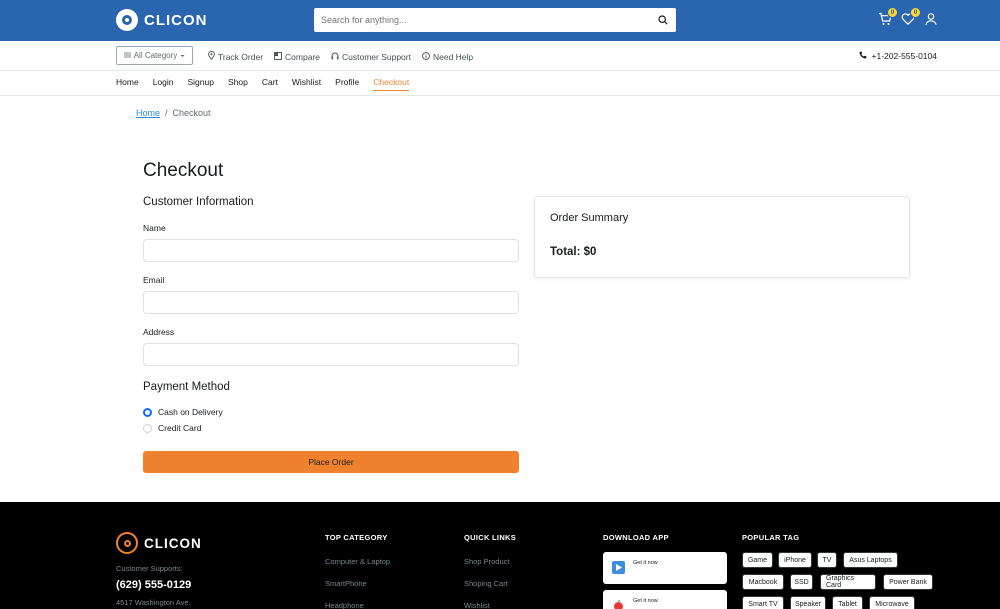 Image resolution: width=1000 pixels, height=609 pixels. Describe the element at coordinates (863, 56) in the screenshot. I see `phone-icon` at that location.